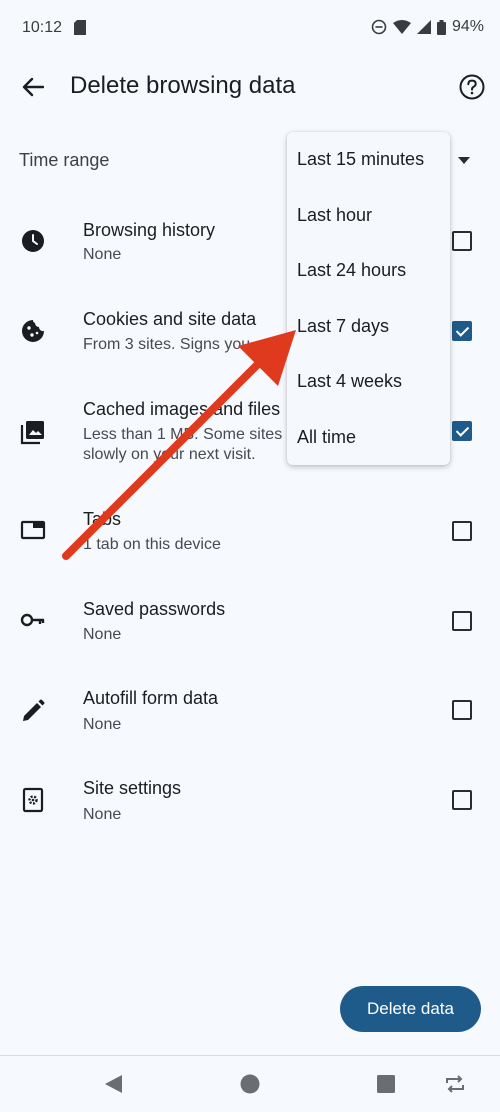 The height and width of the screenshot is (1112, 500). Describe the element at coordinates (182, 409) in the screenshot. I see `item-title: Cached images and files` at that location.